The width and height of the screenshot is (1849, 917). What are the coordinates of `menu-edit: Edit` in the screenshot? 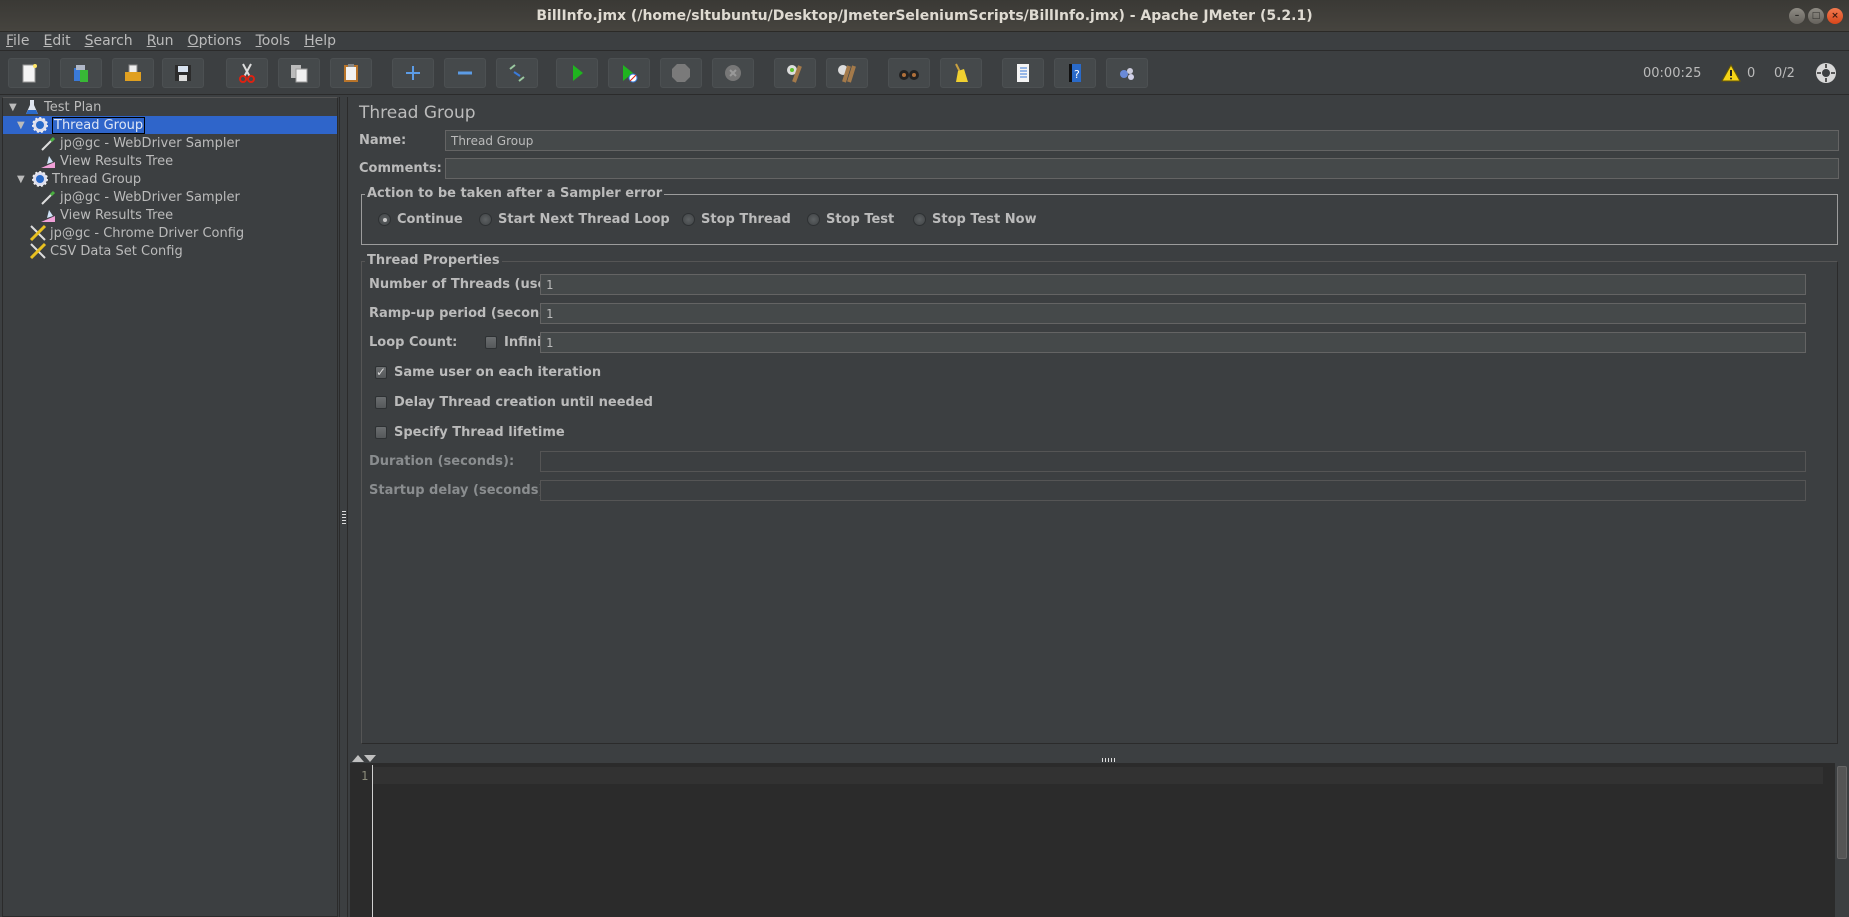 It's located at (56, 41).